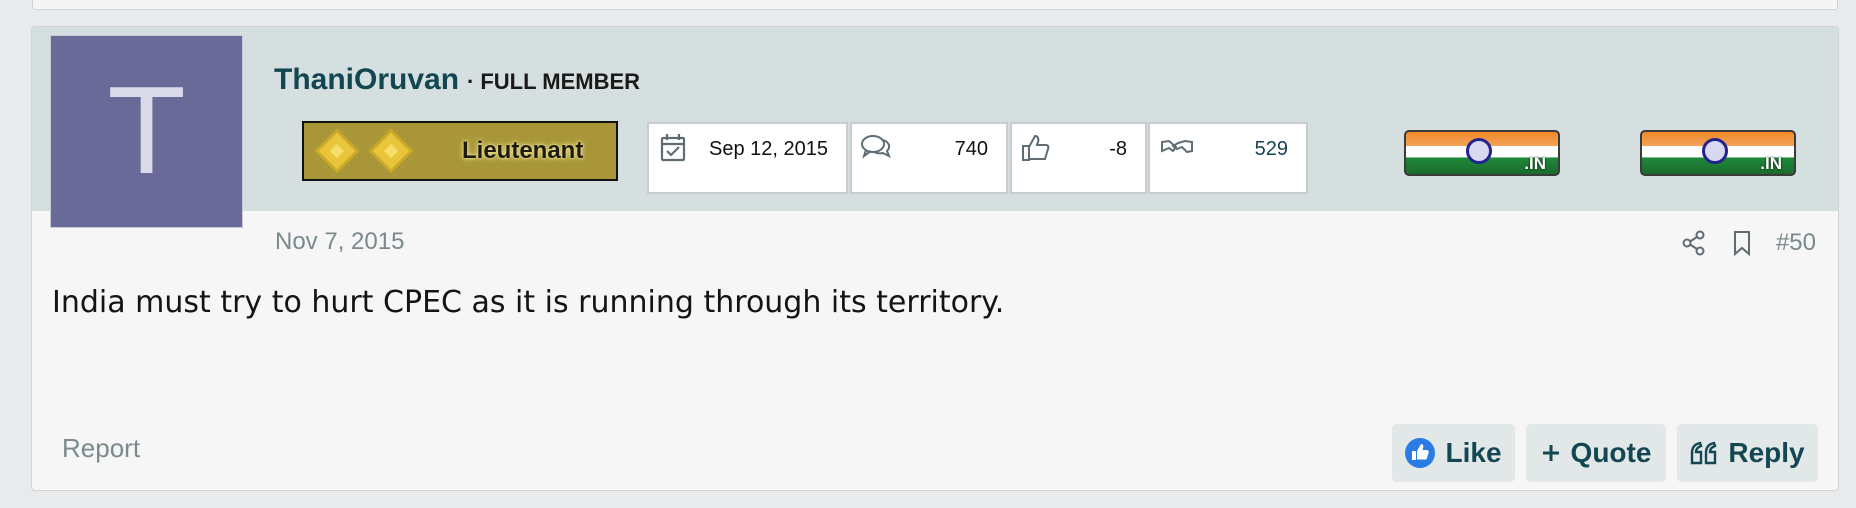  What do you see at coordinates (673, 148) in the screenshot?
I see `calendar-check-icon` at bounding box center [673, 148].